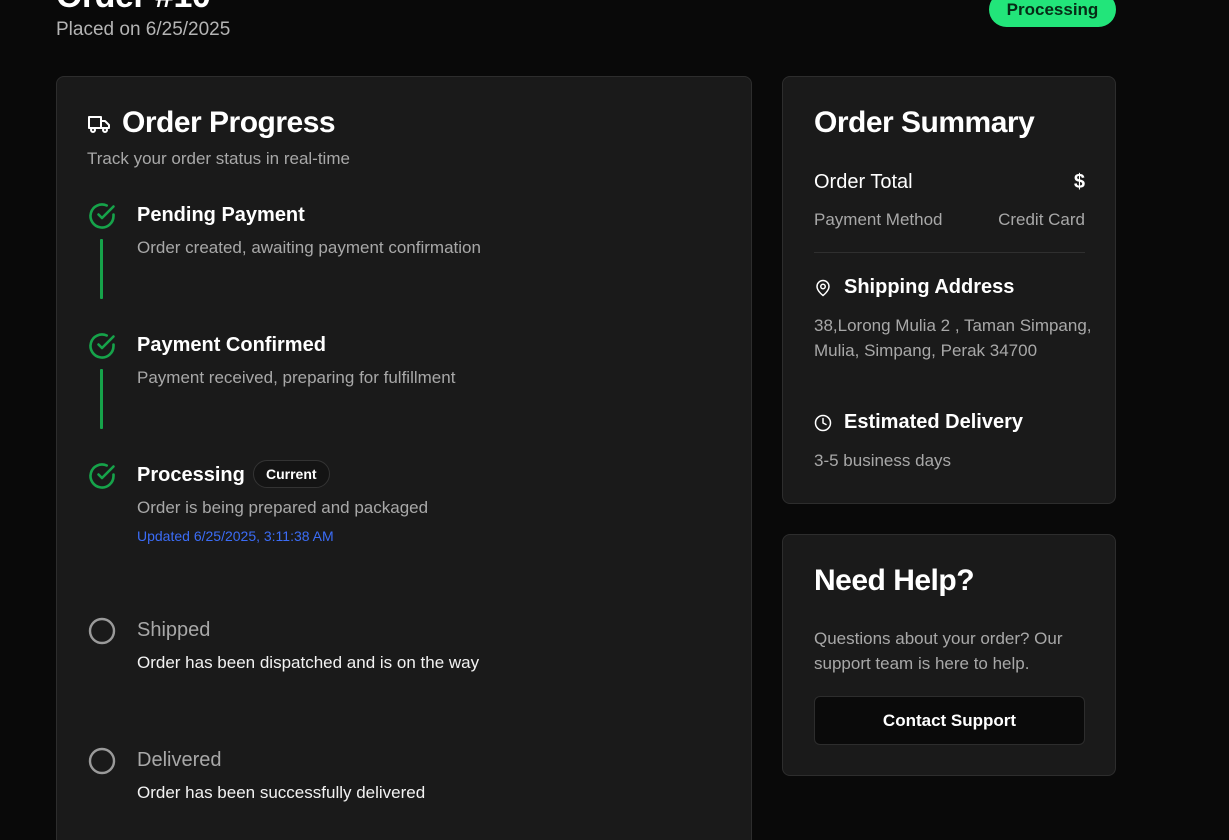  What do you see at coordinates (221, 215) in the screenshot?
I see `step-title: Pending Payment` at bounding box center [221, 215].